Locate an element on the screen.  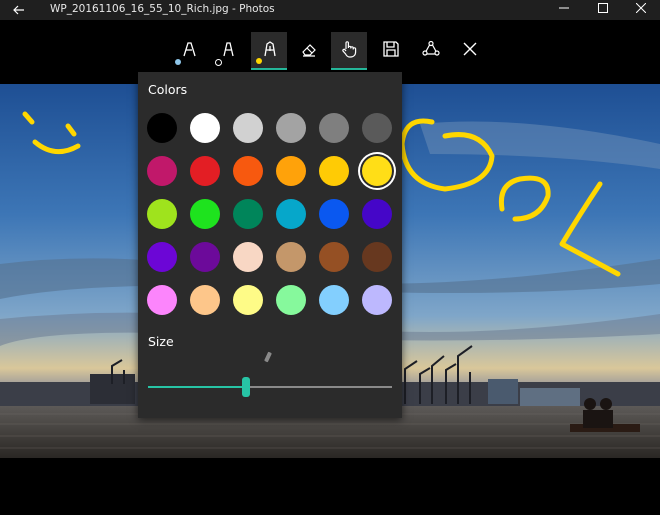
size-label: Size is located at coordinates (161, 341).